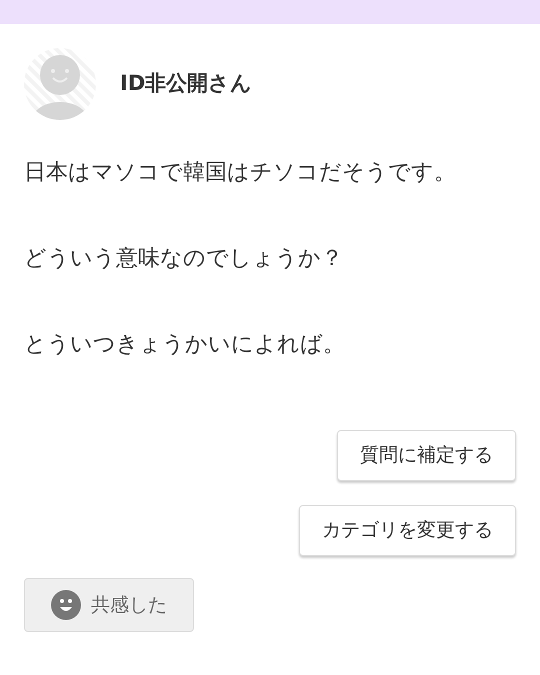 The width and height of the screenshot is (540, 675). Describe the element at coordinates (186, 84) in the screenshot. I see `user-name: ID非公開さん` at that location.